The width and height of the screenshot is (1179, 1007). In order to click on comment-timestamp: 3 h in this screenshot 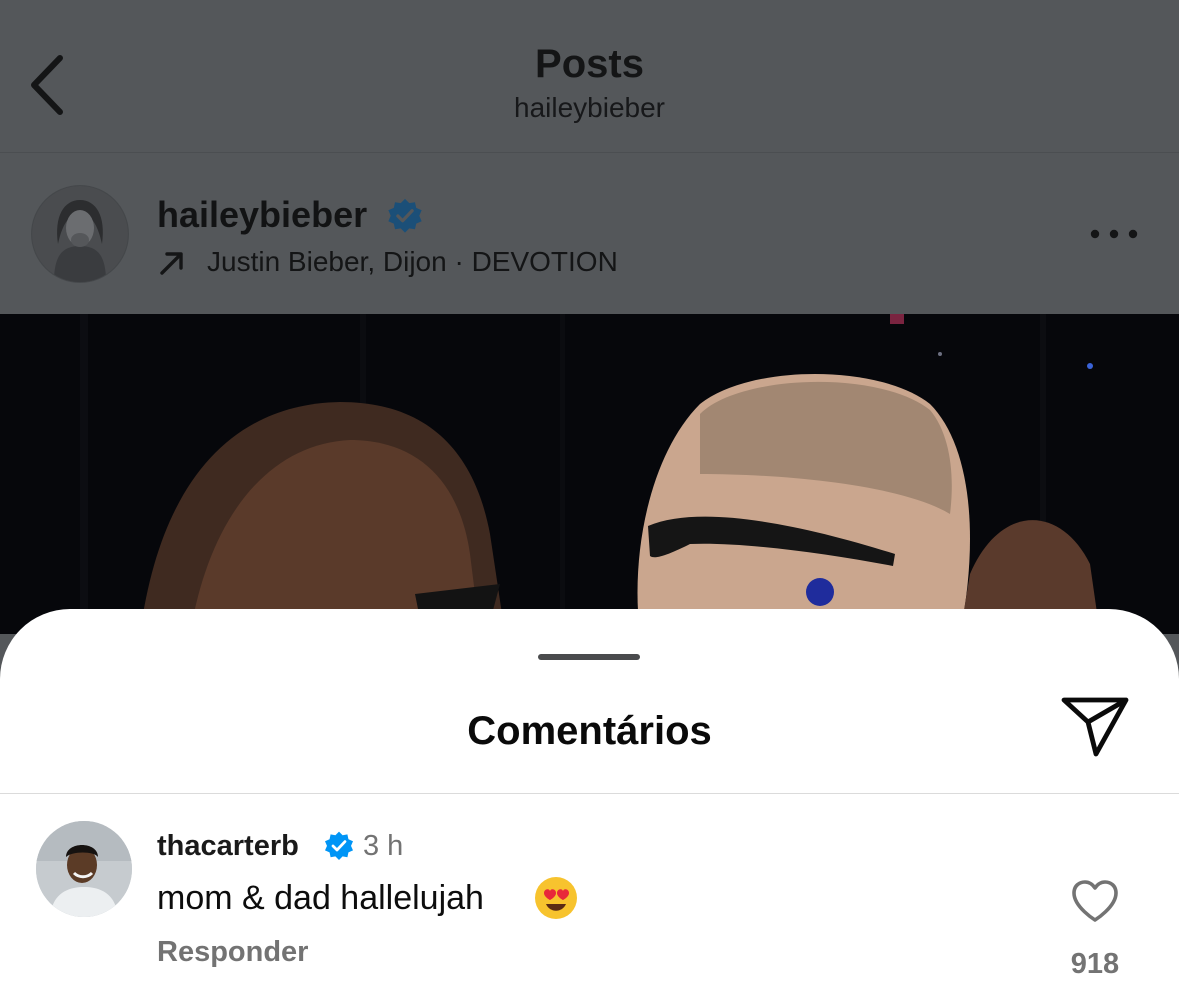, I will do `click(383, 846)`.